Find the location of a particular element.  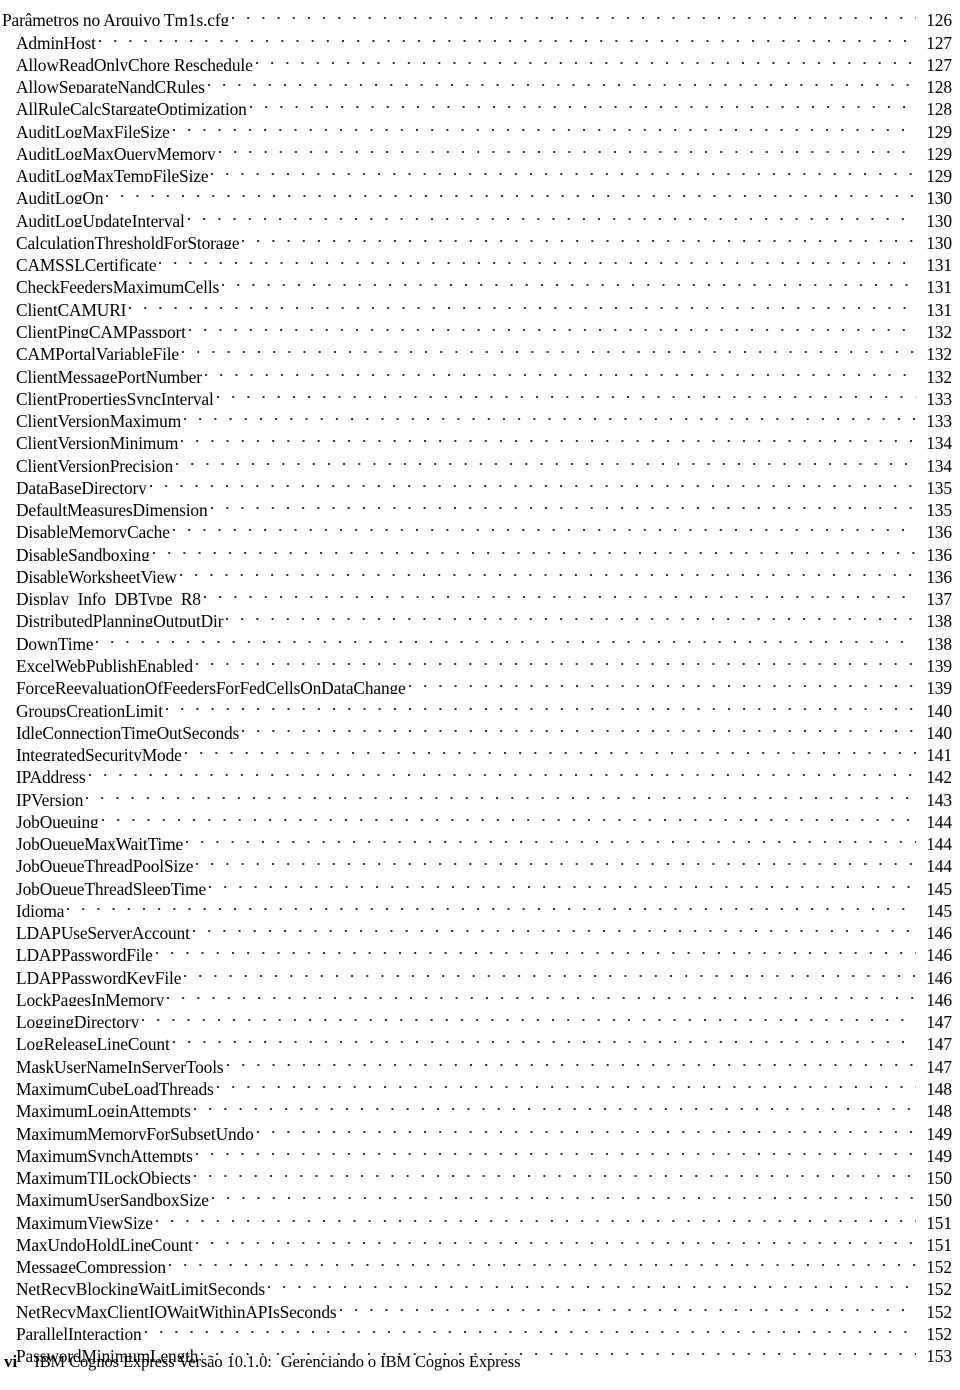

toc-entry: Idioma 145 is located at coordinates (477, 906).